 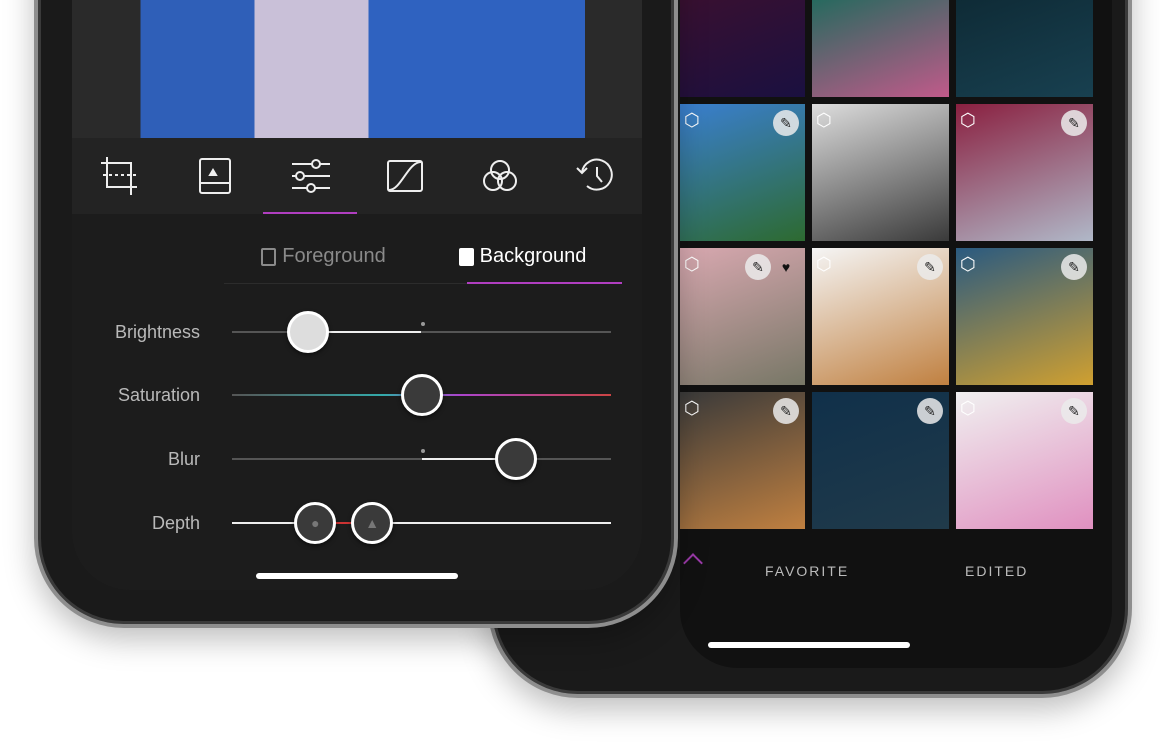 What do you see at coordinates (880, 172) in the screenshot?
I see `photo-tile: ⬡` at bounding box center [880, 172].